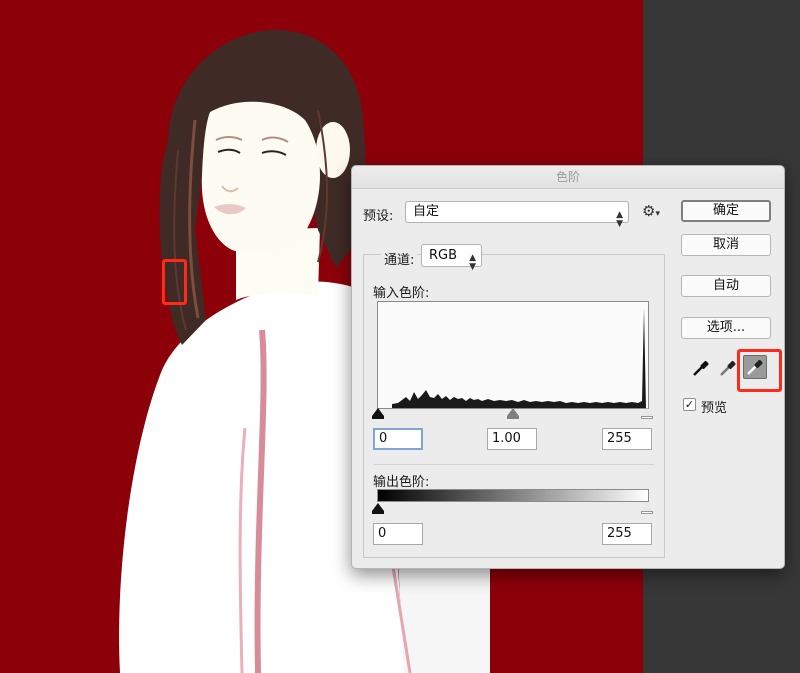 This screenshot has width=800, height=673. Describe the element at coordinates (627, 534) in the screenshot. I see `output-white-field: 255` at that location.